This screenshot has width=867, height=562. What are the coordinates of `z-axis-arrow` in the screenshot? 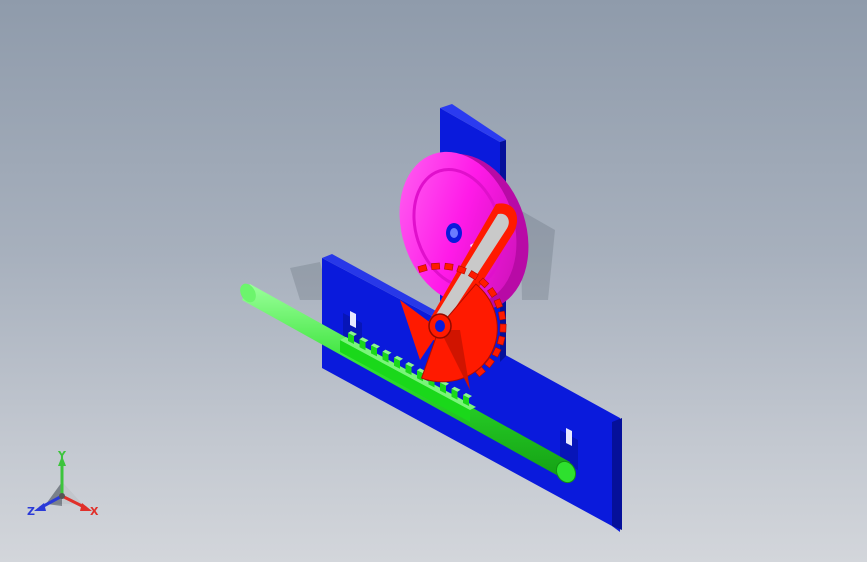 It's located at (40, 507).